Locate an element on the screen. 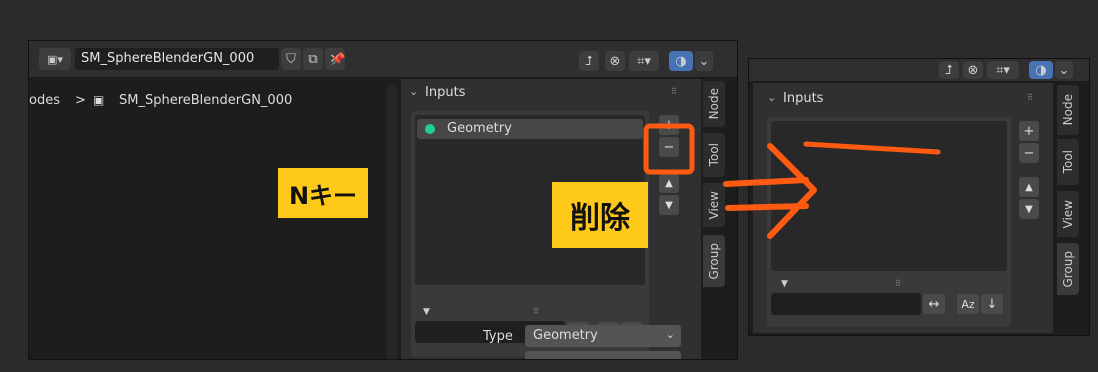 The width and height of the screenshot is (1098, 372). socket-dot-icon is located at coordinates (430, 129).